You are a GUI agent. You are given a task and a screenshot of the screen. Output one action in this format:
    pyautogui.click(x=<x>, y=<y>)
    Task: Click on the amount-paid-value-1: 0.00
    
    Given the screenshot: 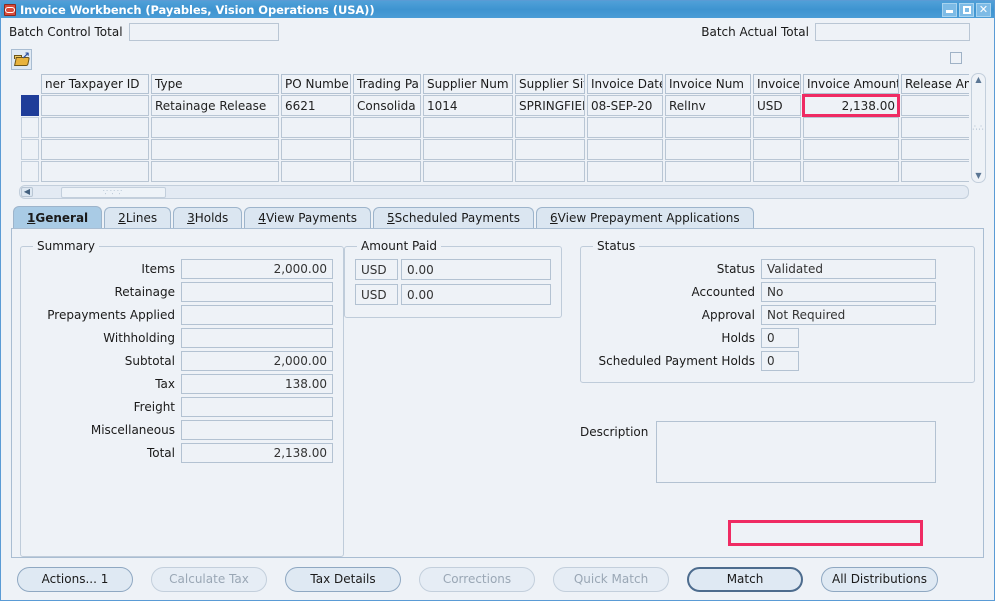 What is the action you would take?
    pyautogui.click(x=476, y=269)
    